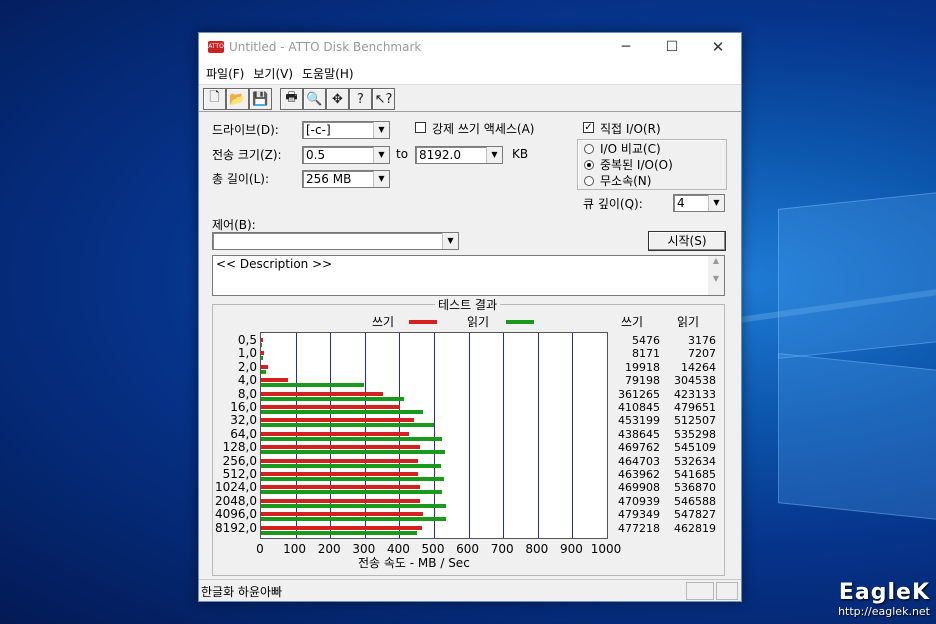 Image resolution: width=936 pixels, height=624 pixels. Describe the element at coordinates (718, 47) in the screenshot. I see `close-button: ✕` at that location.